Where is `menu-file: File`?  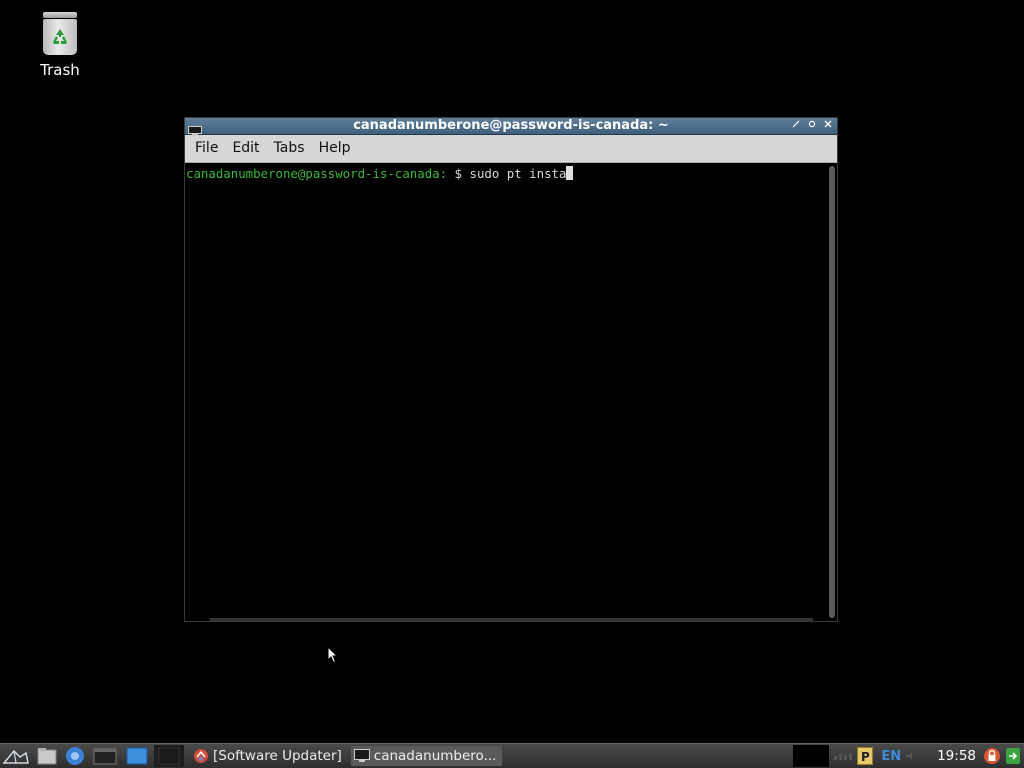 menu-file: File is located at coordinates (206, 148).